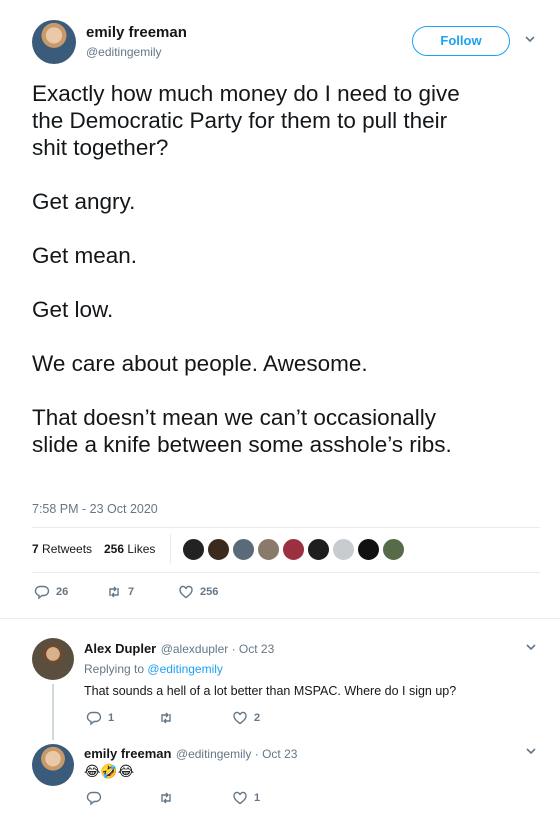  What do you see at coordinates (198, 592) in the screenshot?
I see `like-action: 256` at bounding box center [198, 592].